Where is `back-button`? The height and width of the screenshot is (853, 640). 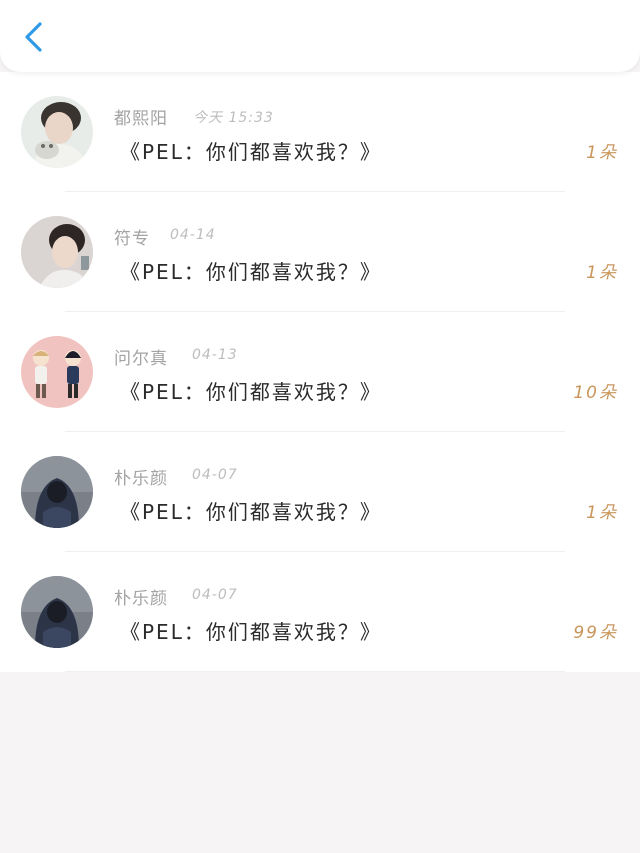 back-button is located at coordinates (35, 37).